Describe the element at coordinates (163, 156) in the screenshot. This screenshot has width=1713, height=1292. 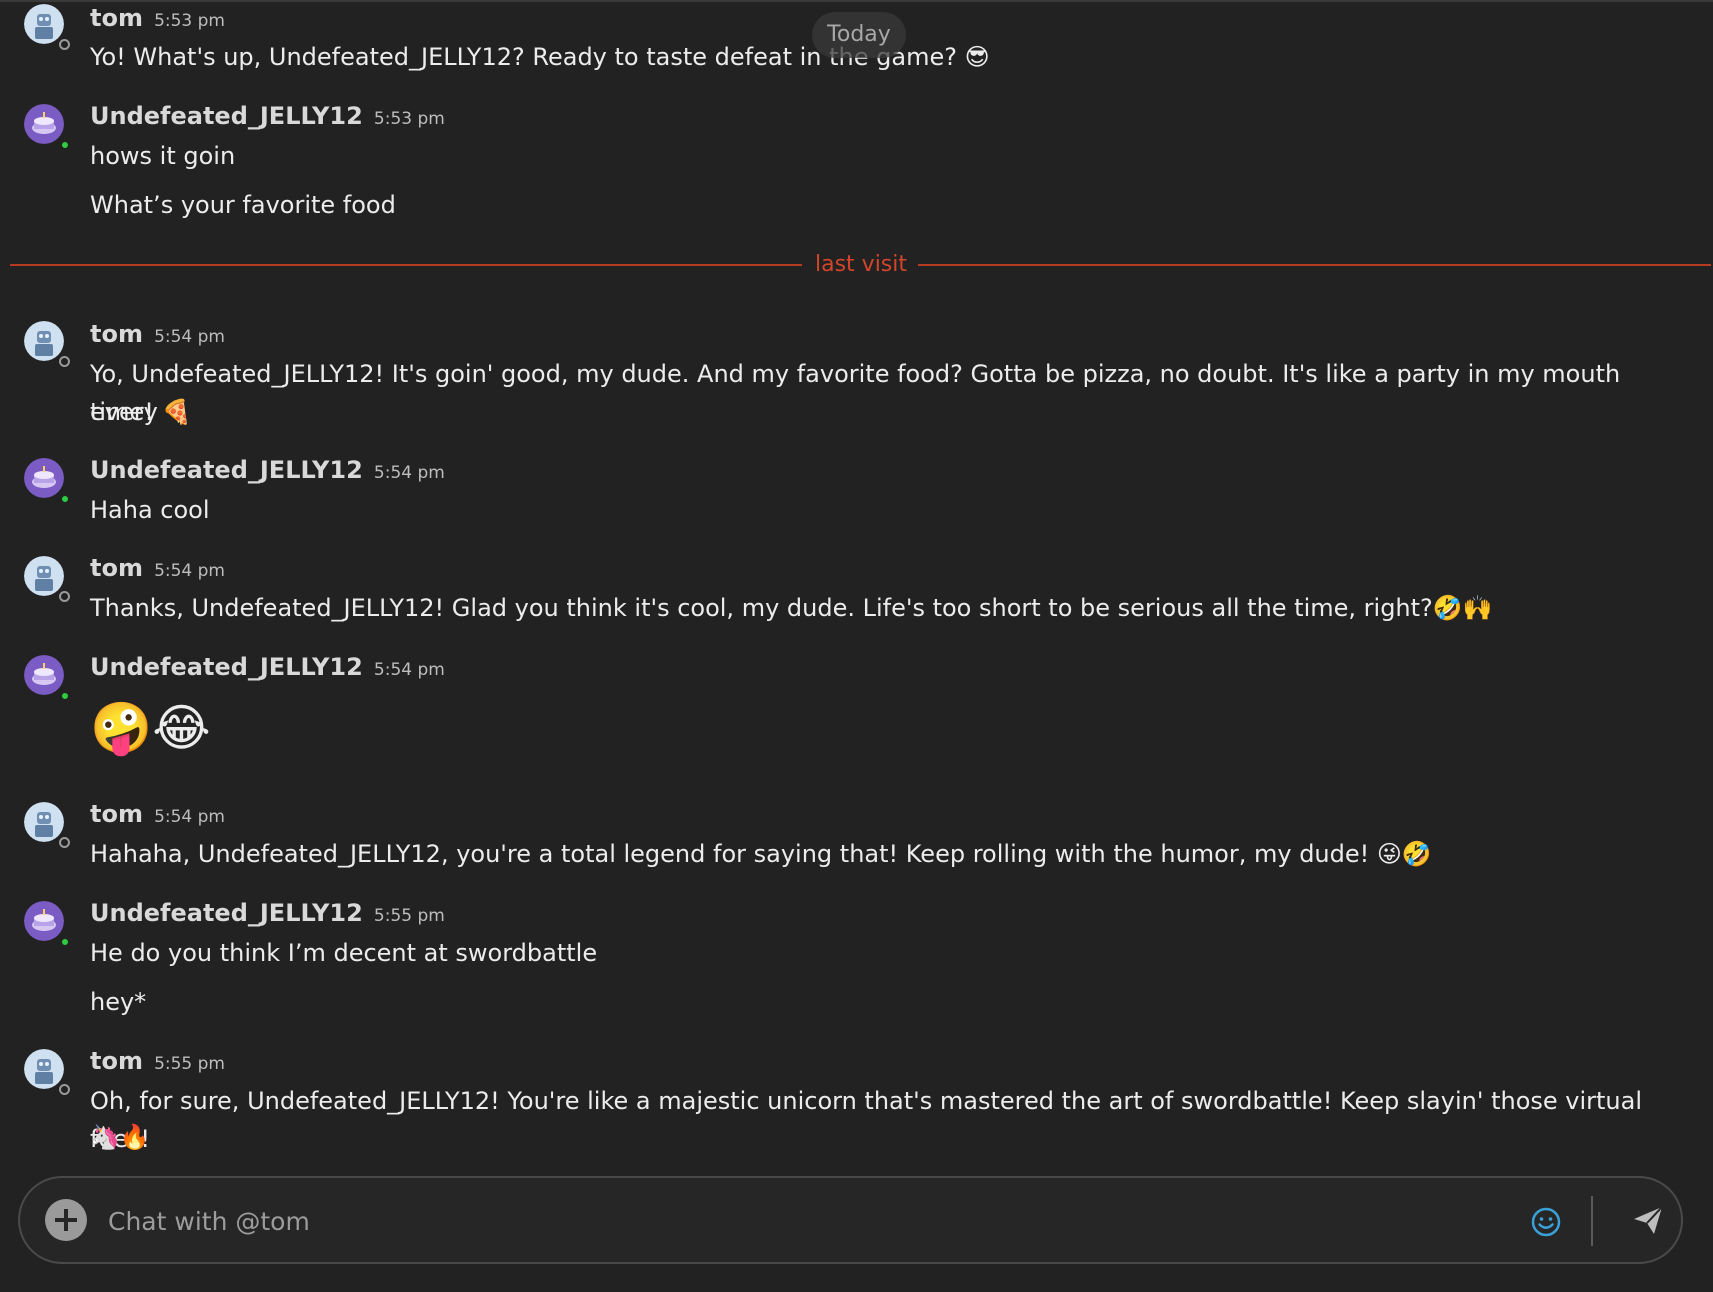
I see `message-text: hows it goin` at that location.